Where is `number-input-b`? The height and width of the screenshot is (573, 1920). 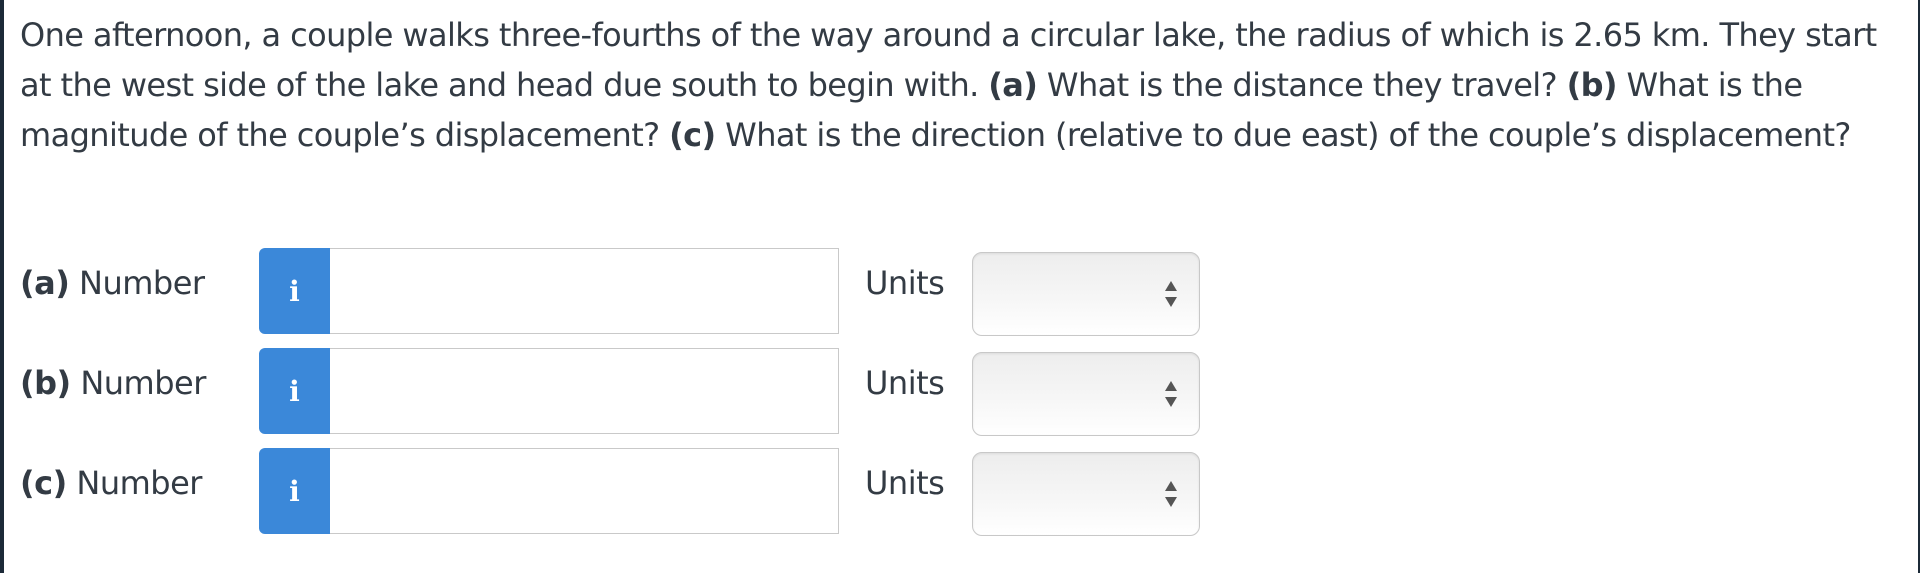
number-input-b is located at coordinates (584, 391).